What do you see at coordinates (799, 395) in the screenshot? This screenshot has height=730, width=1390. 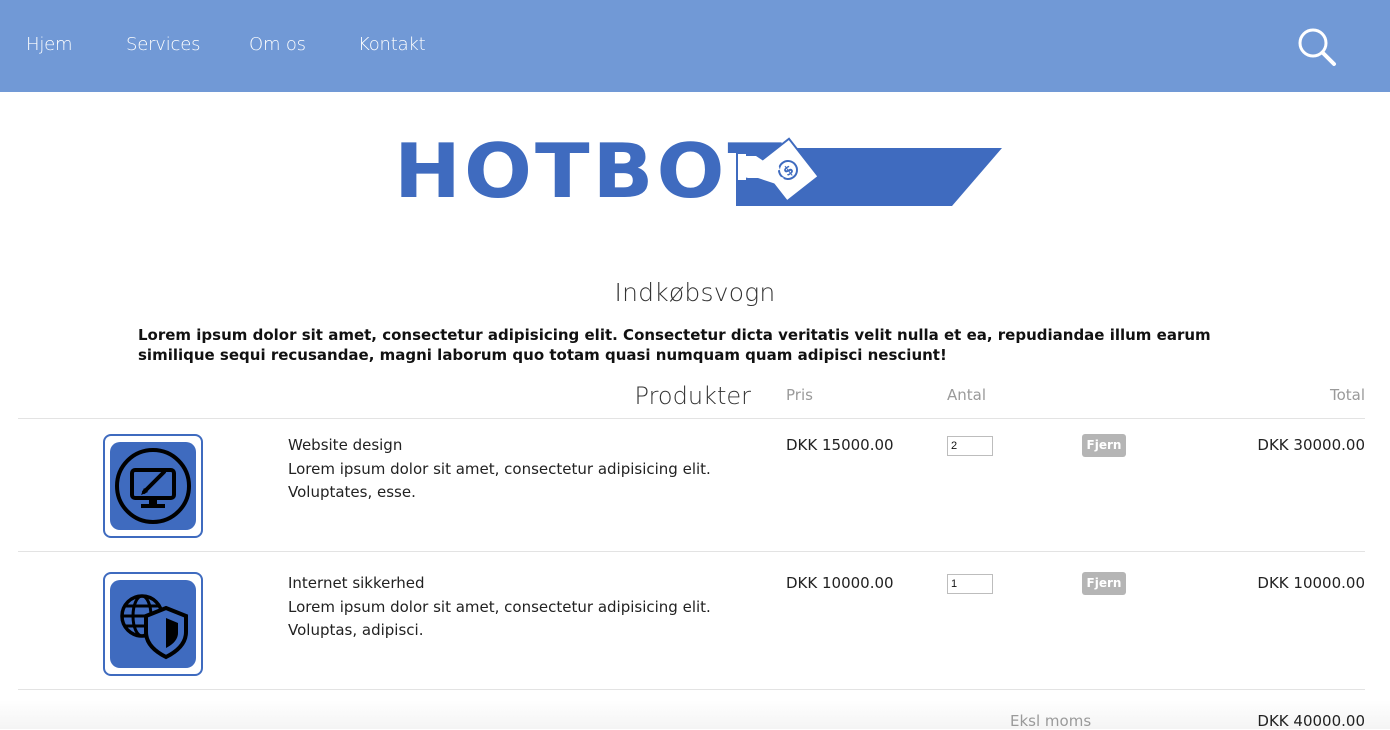 I see `column-header-price: Pris` at bounding box center [799, 395].